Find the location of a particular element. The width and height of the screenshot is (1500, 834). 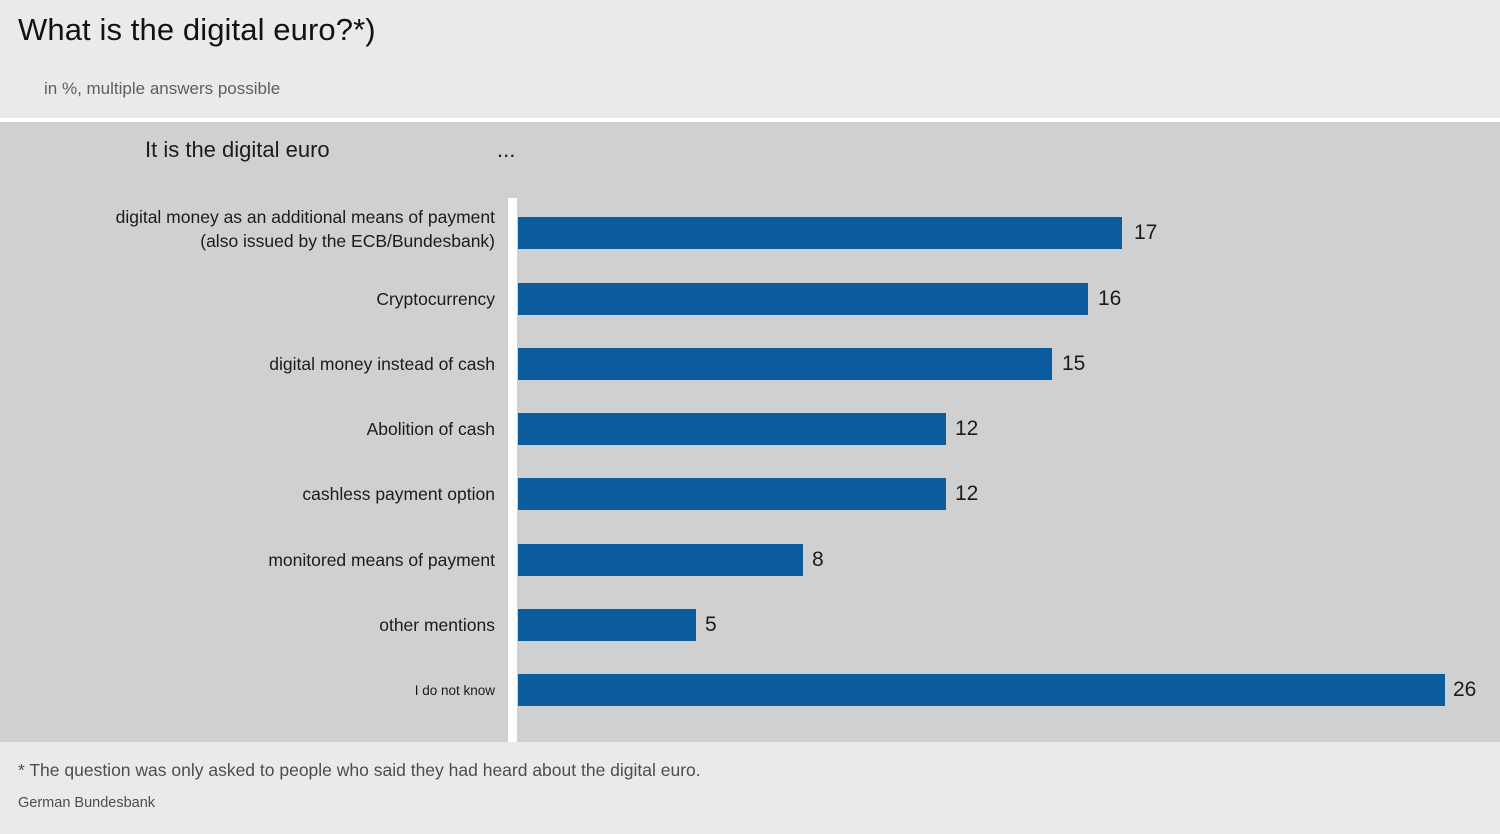

bar-row-label: I do not know is located at coordinates (454, 690).